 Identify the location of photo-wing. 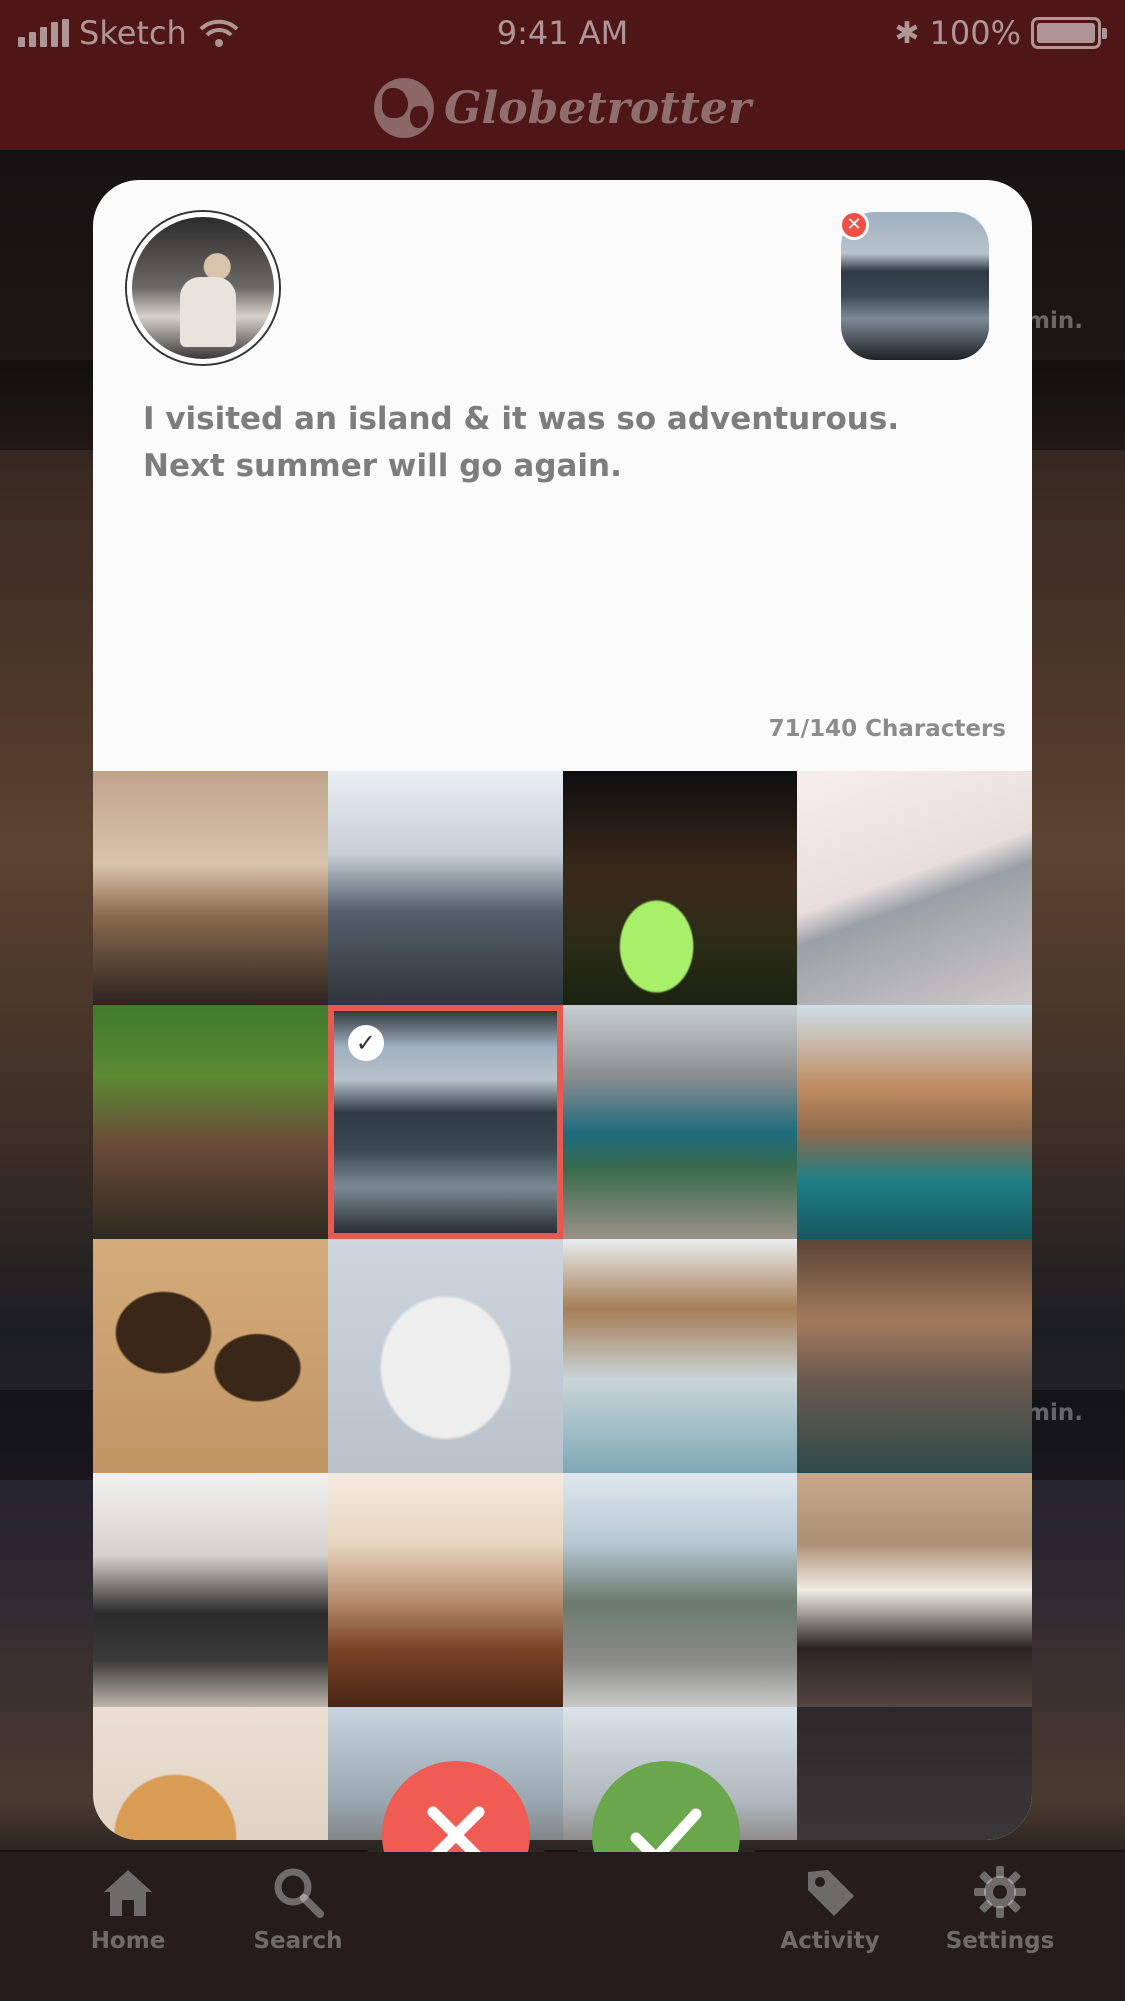
(914, 888).